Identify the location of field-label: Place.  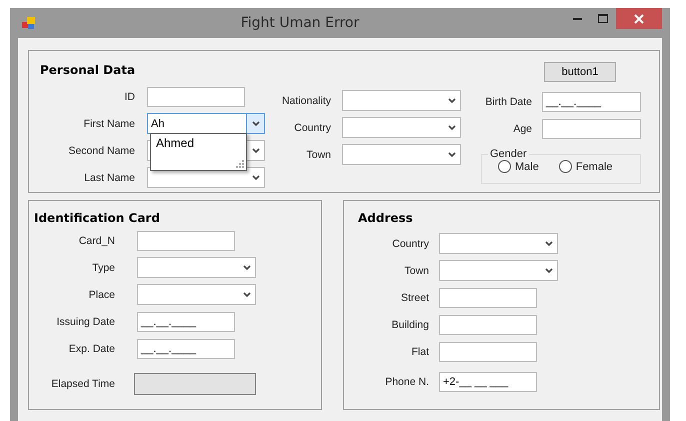
(101, 294).